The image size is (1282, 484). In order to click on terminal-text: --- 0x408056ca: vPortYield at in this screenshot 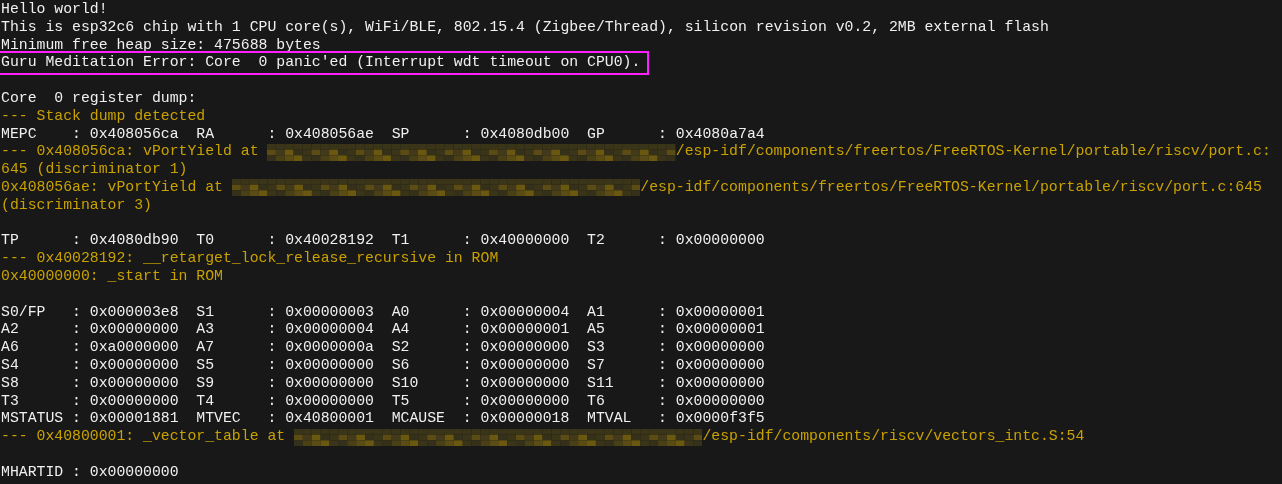, I will do `click(130, 152)`.